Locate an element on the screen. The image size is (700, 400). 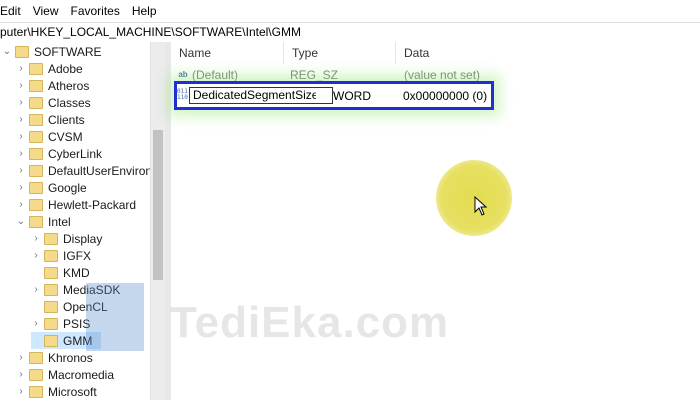
tree-node-atheros: › Atheros is located at coordinates (52, 85).